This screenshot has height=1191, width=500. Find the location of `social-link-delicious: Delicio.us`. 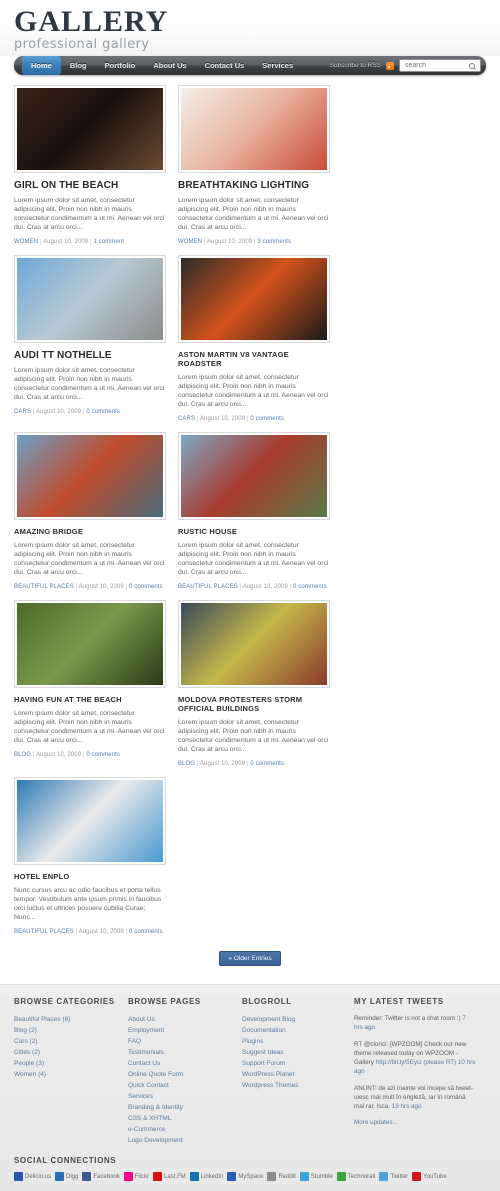

social-link-delicious: Delicio.us is located at coordinates (32, 1176).